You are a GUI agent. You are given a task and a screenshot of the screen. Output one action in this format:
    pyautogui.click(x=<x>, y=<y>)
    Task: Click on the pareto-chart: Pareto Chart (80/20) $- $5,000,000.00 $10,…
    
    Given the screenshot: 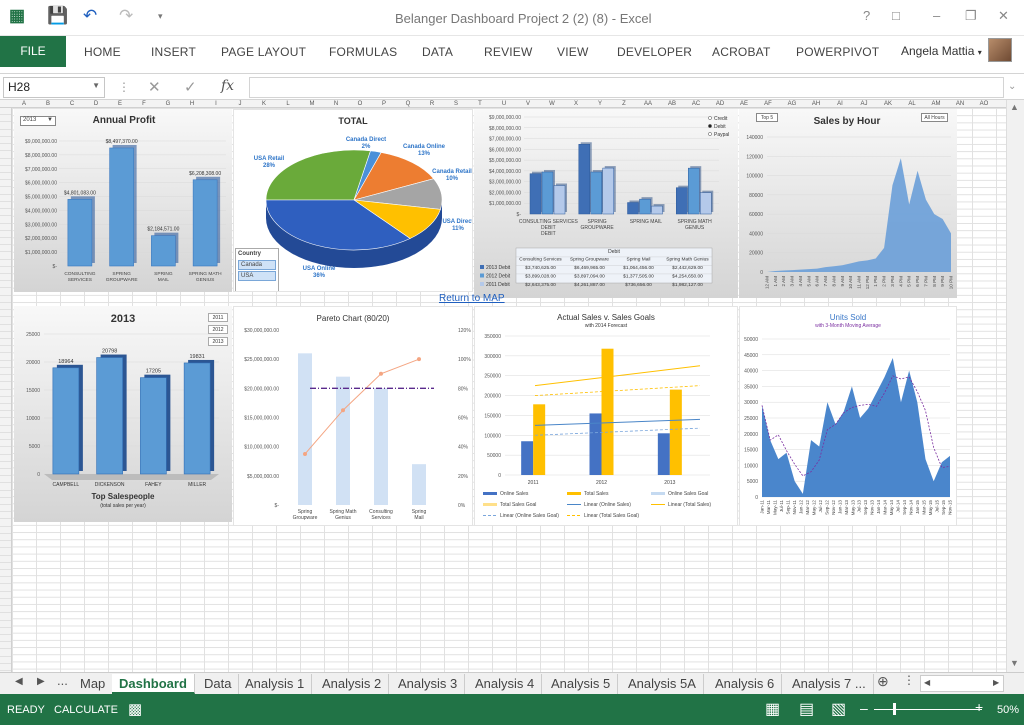 What is the action you would take?
    pyautogui.click(x=353, y=416)
    